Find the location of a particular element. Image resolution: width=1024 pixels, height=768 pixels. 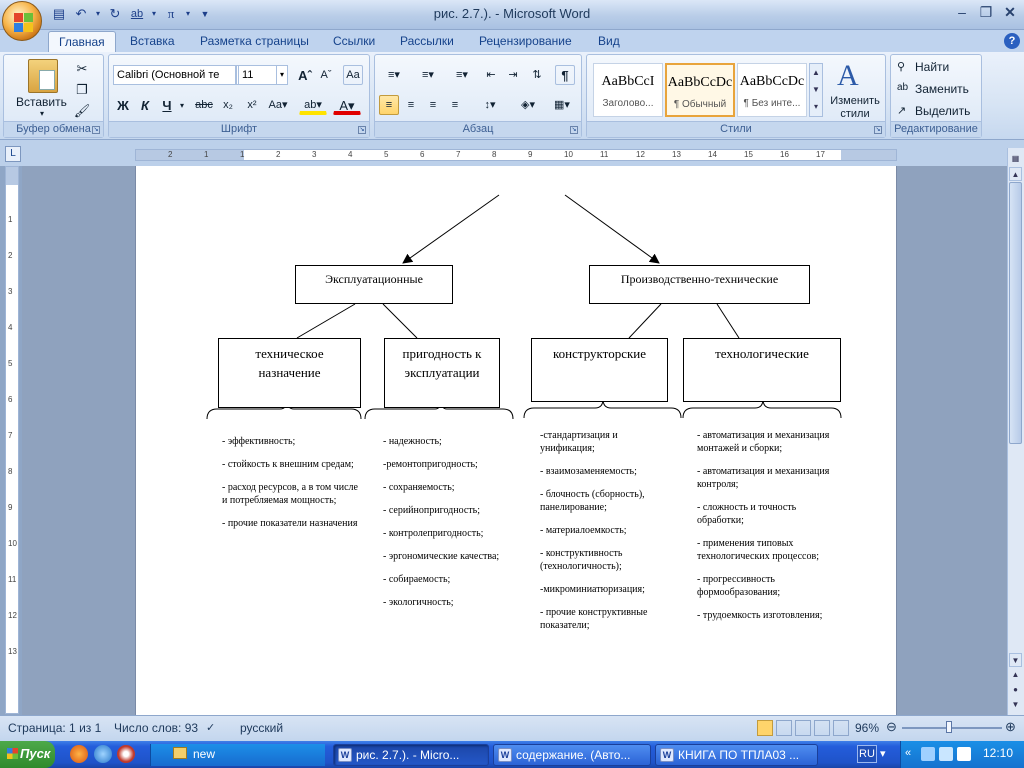

ruler-toggle-icon: ▦ is located at coordinates (1015, 159).